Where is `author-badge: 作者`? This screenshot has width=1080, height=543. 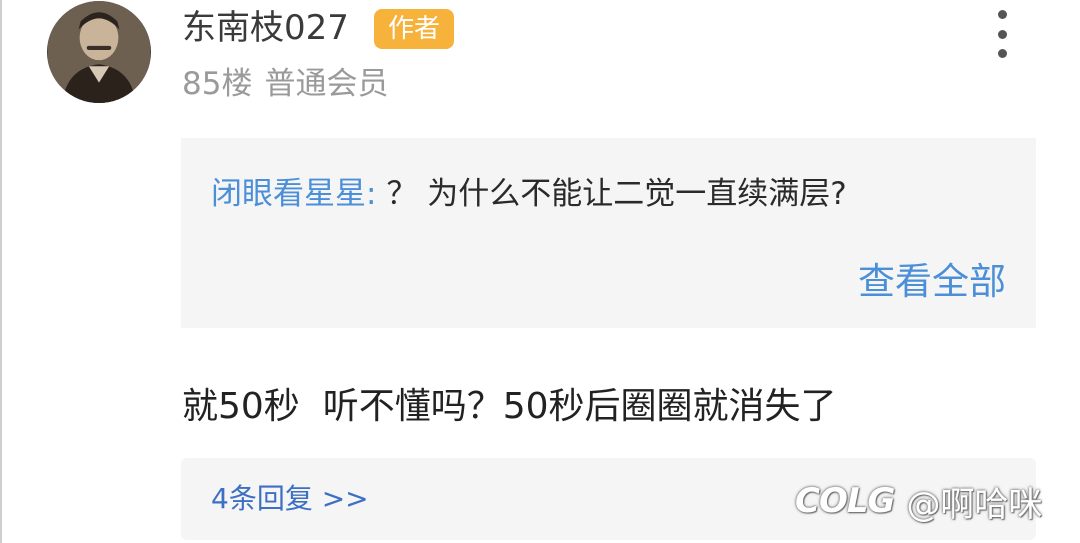
author-badge: 作者 is located at coordinates (414, 29).